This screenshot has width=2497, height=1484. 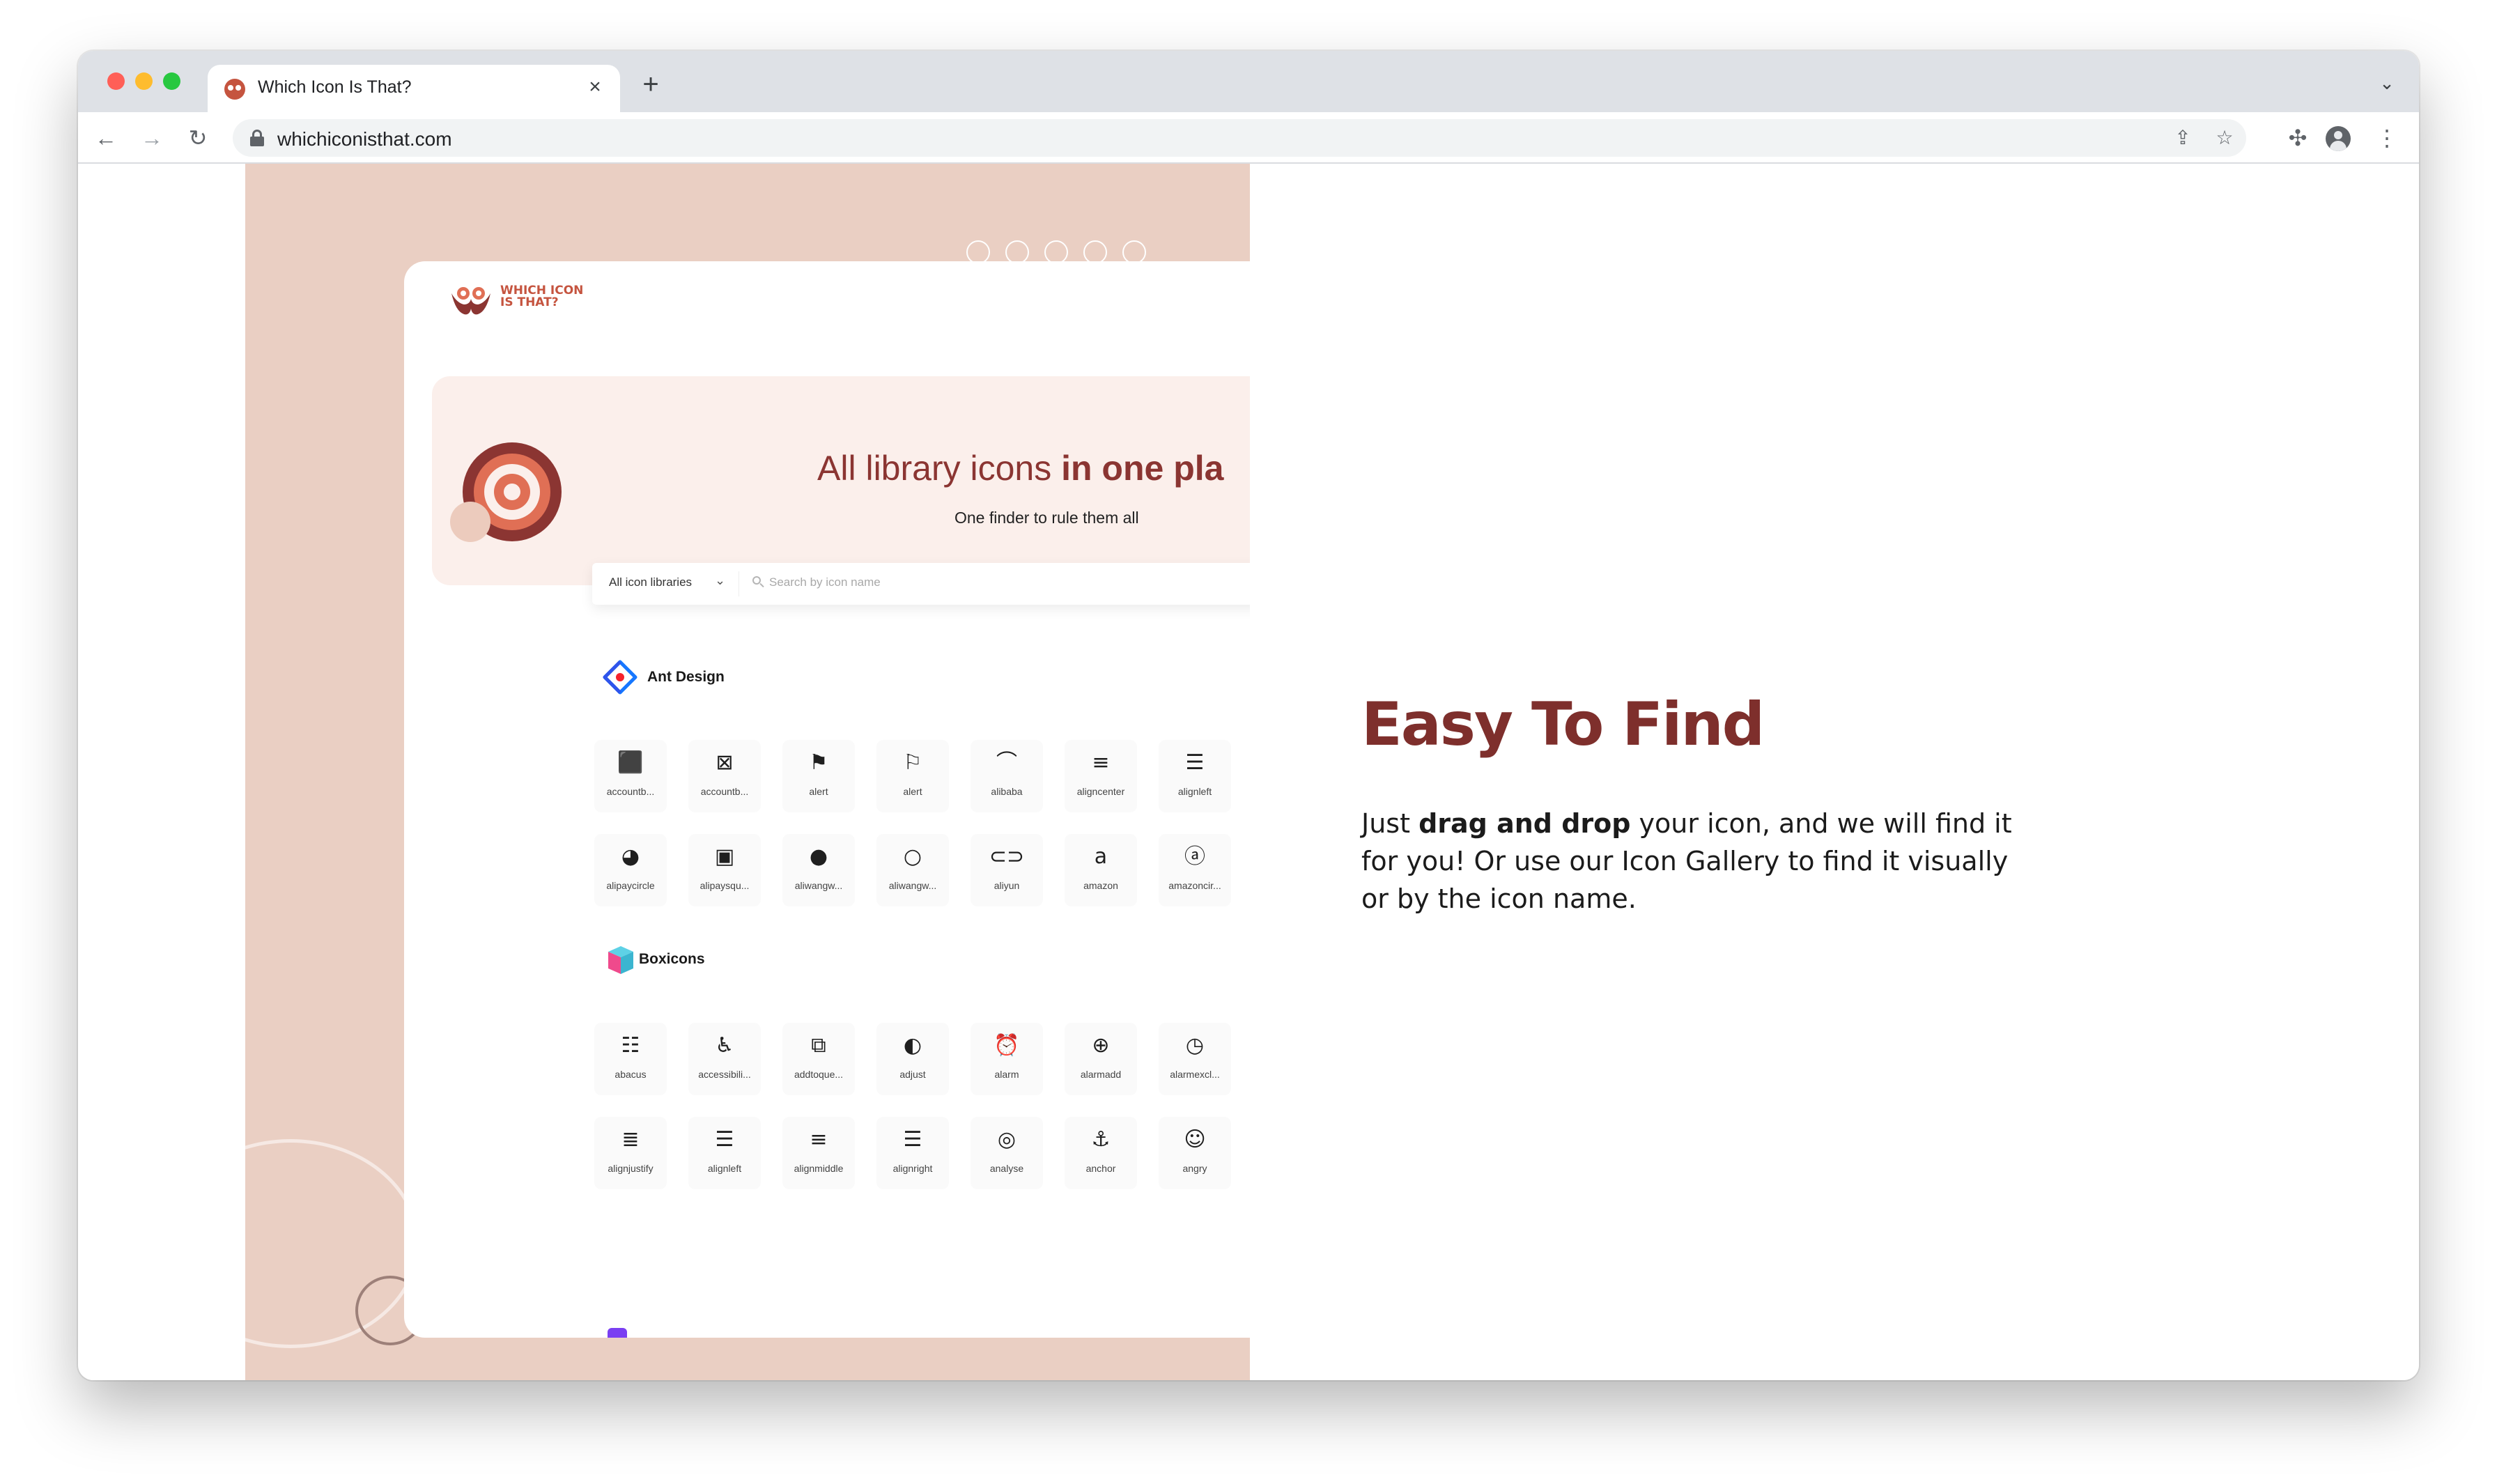 What do you see at coordinates (818, 1153) in the screenshot?
I see `icon-tile: ≡ alignmiddle` at bounding box center [818, 1153].